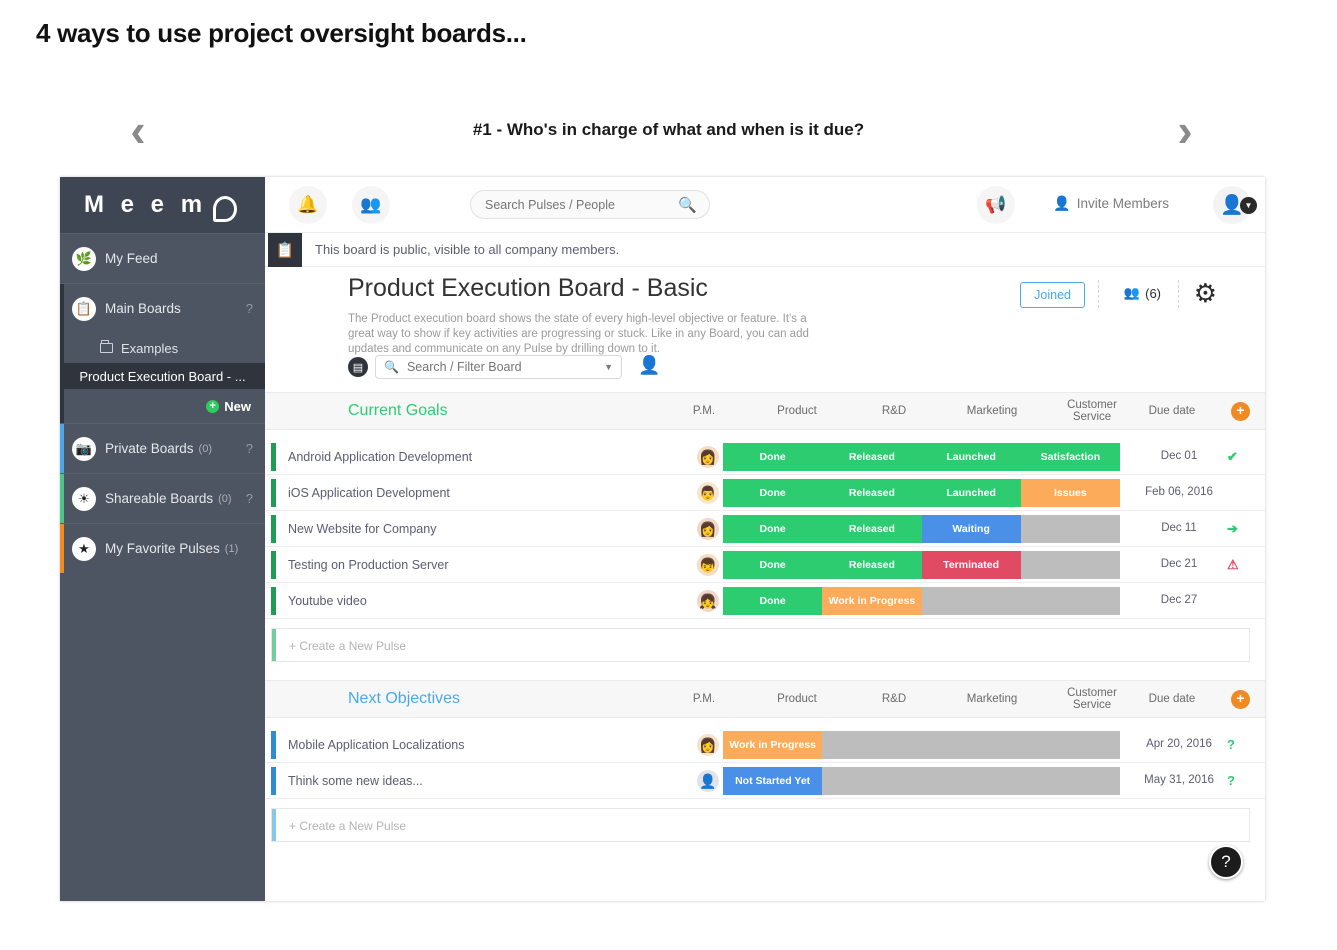  Describe the element at coordinates (504, 367) in the screenshot. I see `filter-input` at that location.